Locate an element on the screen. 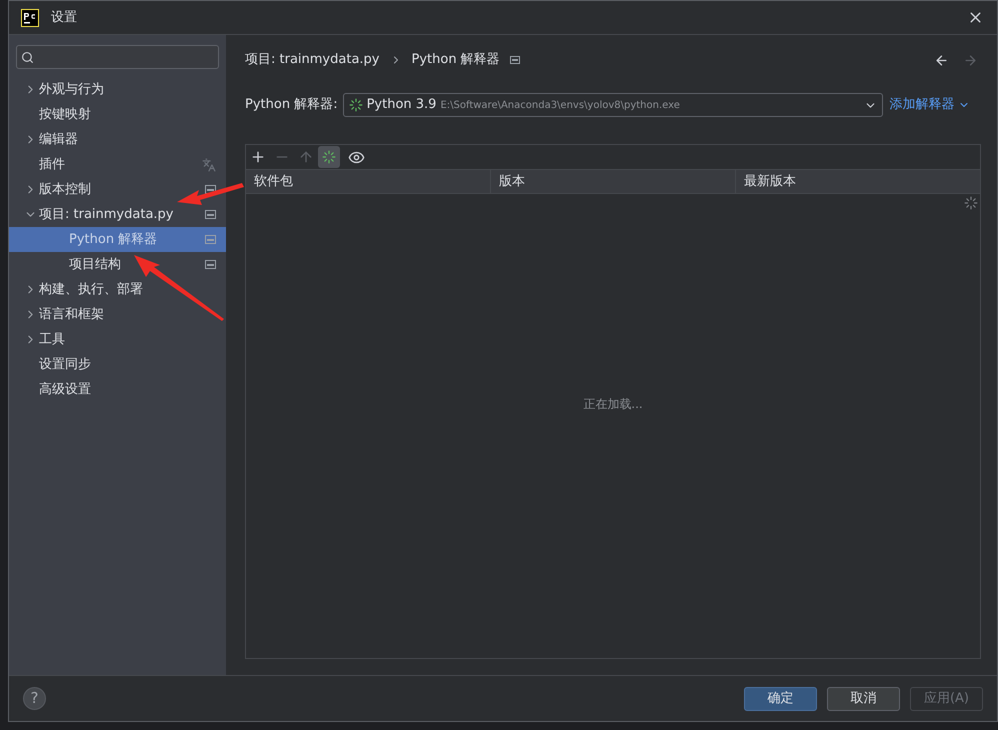 The height and width of the screenshot is (730, 998). sidebar-item-label: 按键映射 is located at coordinates (65, 115).